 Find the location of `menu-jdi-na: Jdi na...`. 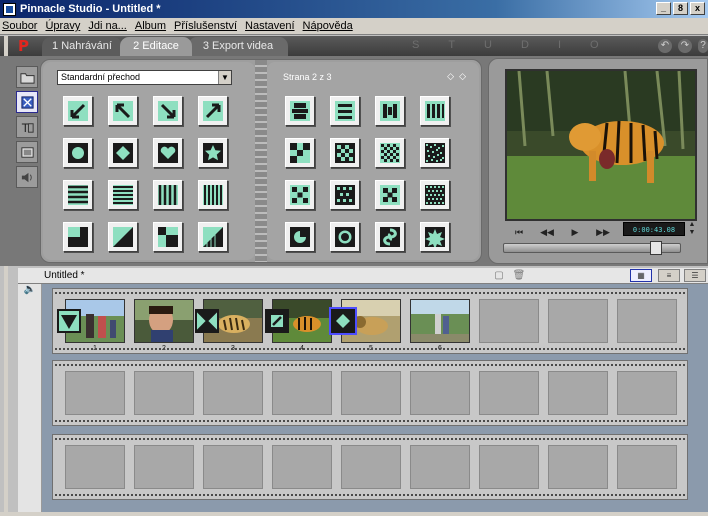

menu-jdi-na: Jdi na... is located at coordinates (107, 26).